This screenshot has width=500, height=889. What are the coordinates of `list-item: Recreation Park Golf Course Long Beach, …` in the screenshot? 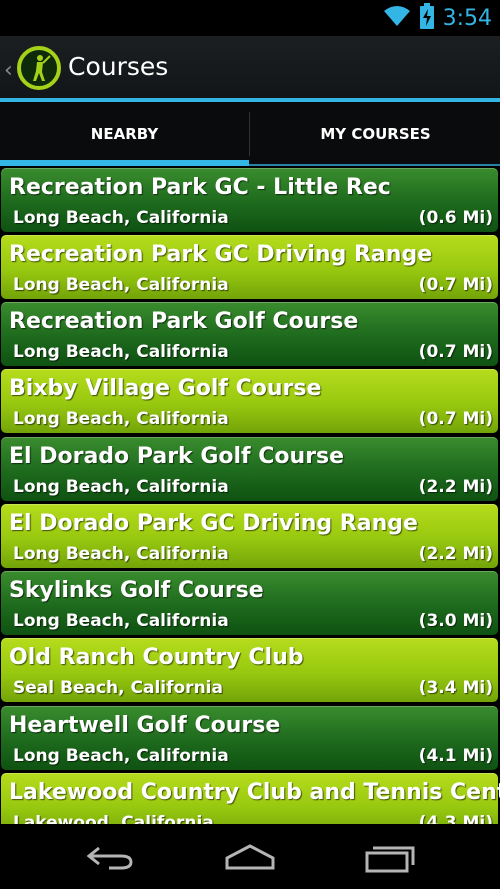 It's located at (249, 334).